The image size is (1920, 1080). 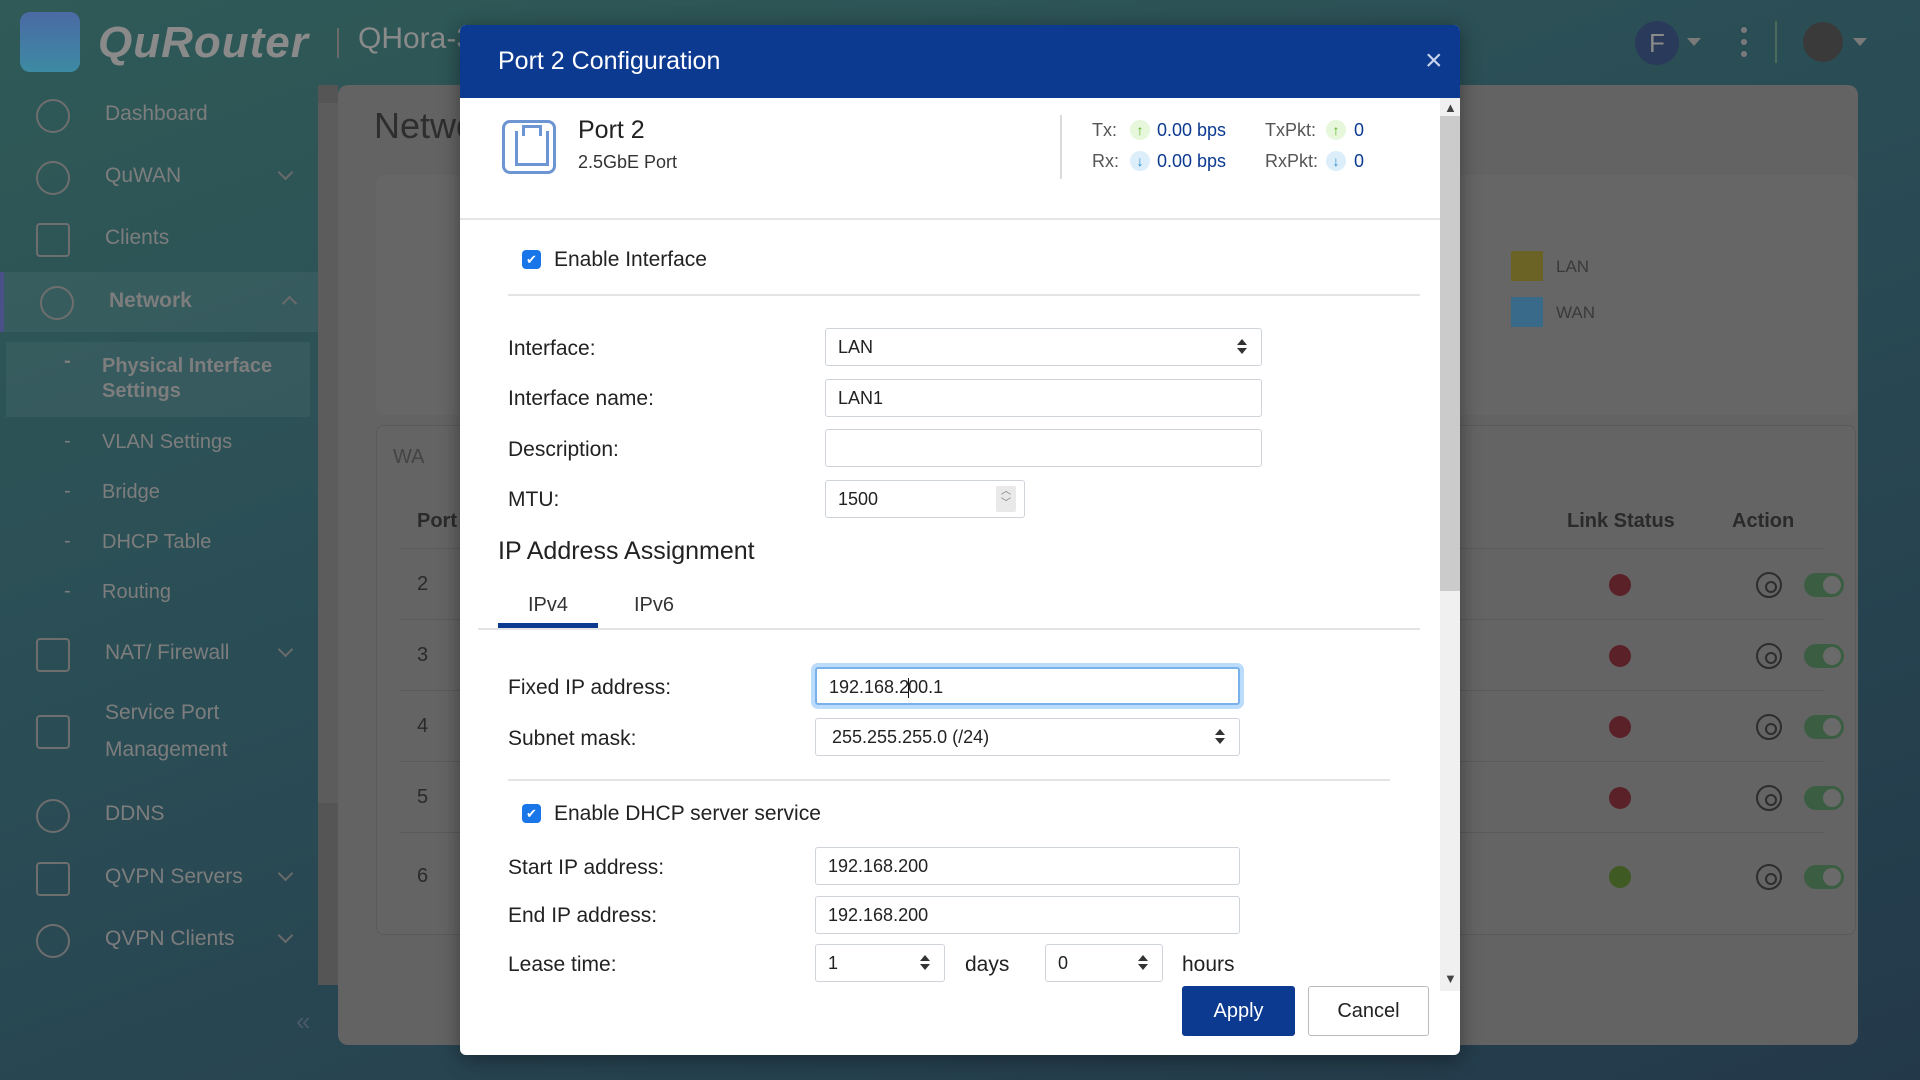 I want to click on interface-select-value: LAN, so click(x=856, y=347).